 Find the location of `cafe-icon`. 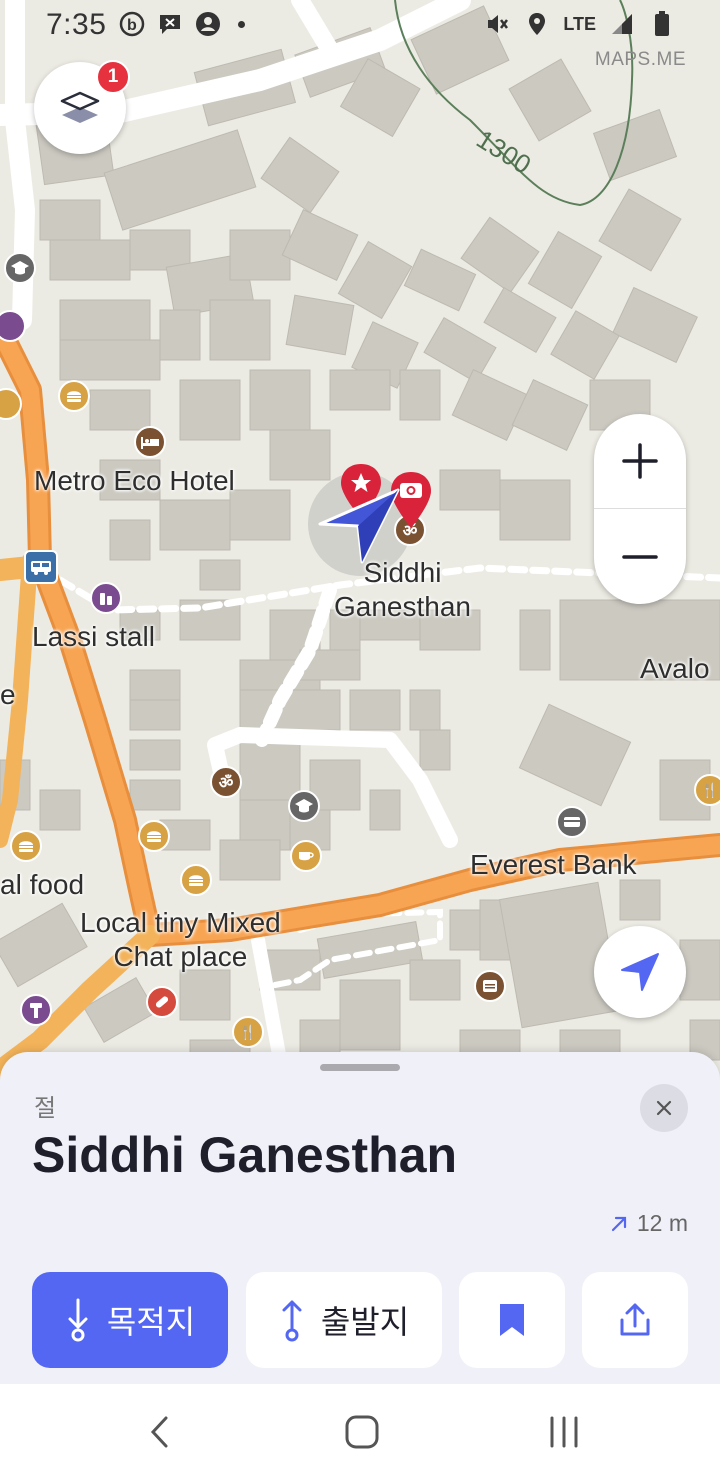

cafe-icon is located at coordinates (306, 856).